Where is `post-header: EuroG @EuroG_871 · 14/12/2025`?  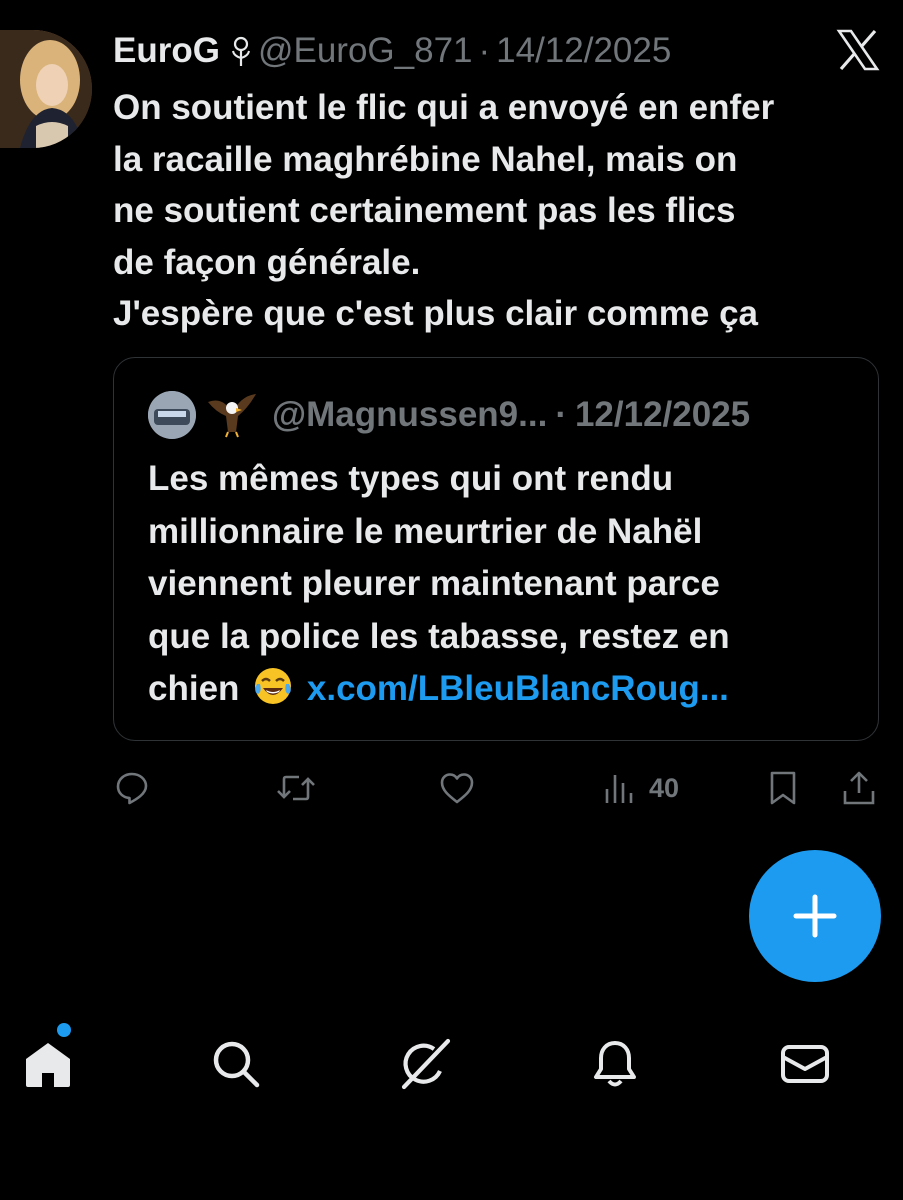
post-header: EuroG @EuroG_871 · 14/12/2025 is located at coordinates (392, 51).